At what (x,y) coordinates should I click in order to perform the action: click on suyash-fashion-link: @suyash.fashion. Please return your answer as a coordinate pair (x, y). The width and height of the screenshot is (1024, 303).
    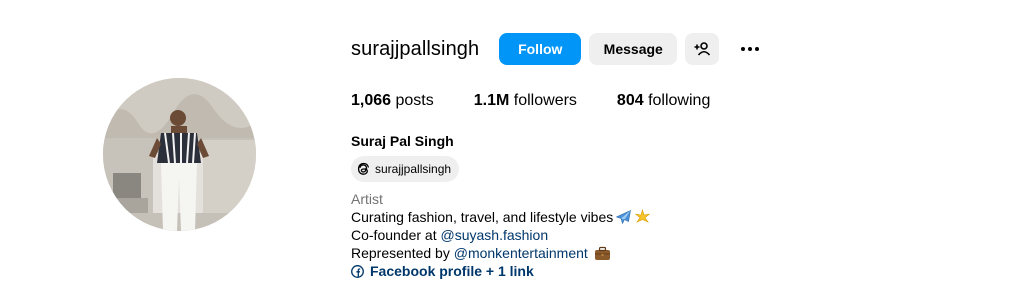
    Looking at the image, I should click on (495, 235).